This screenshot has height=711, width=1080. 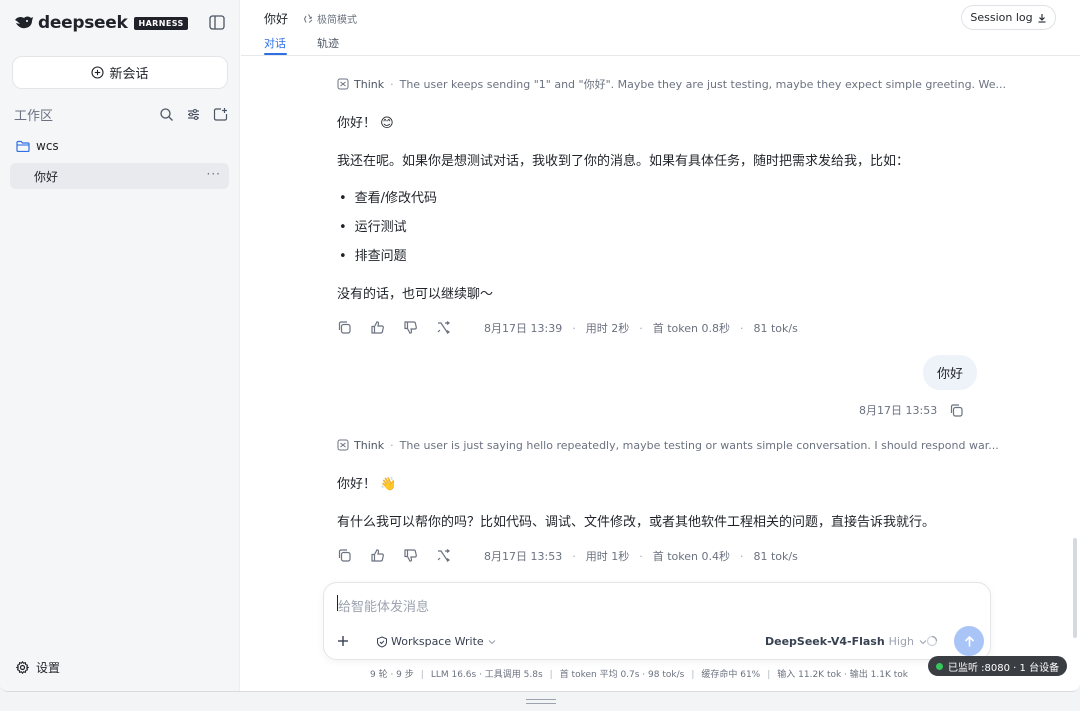 I want to click on message-closing: 没有的话，也可以继续聊～, so click(x=415, y=294).